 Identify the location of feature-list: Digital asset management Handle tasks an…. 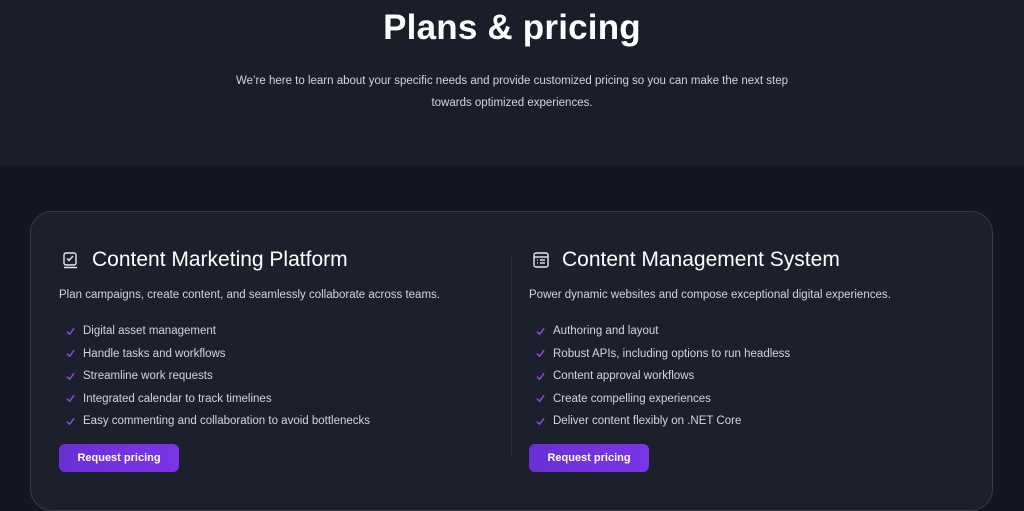
(215, 376).